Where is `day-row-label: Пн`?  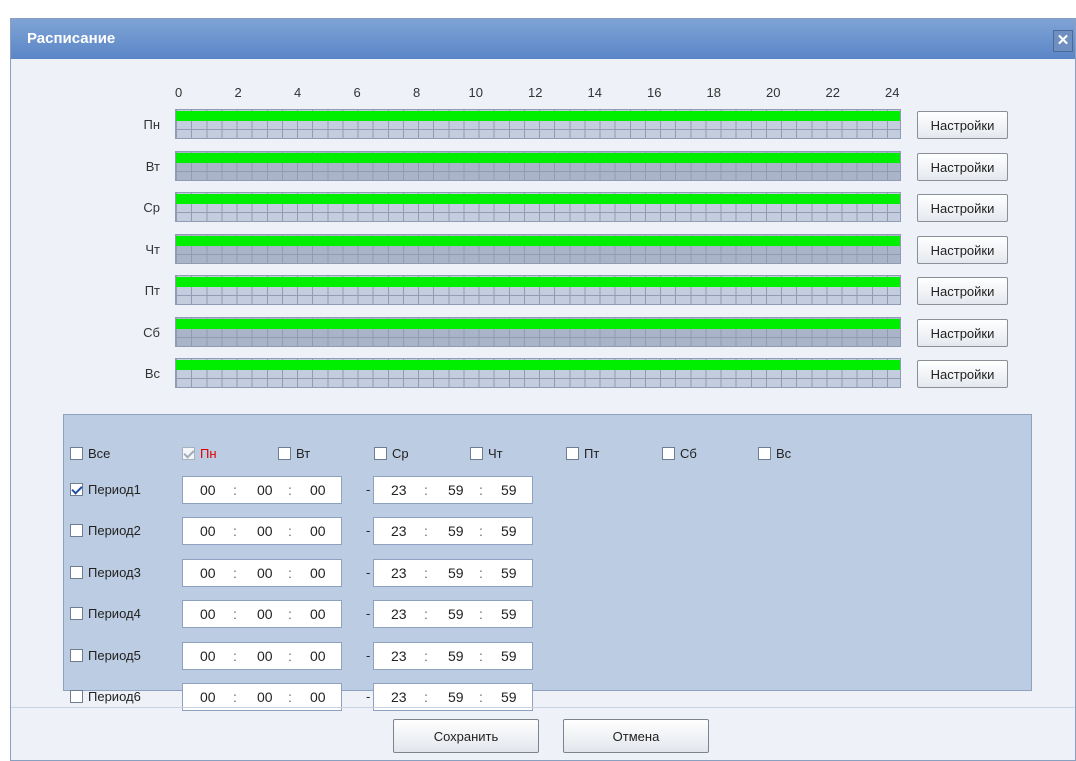 day-row-label: Пн is located at coordinates (151, 124).